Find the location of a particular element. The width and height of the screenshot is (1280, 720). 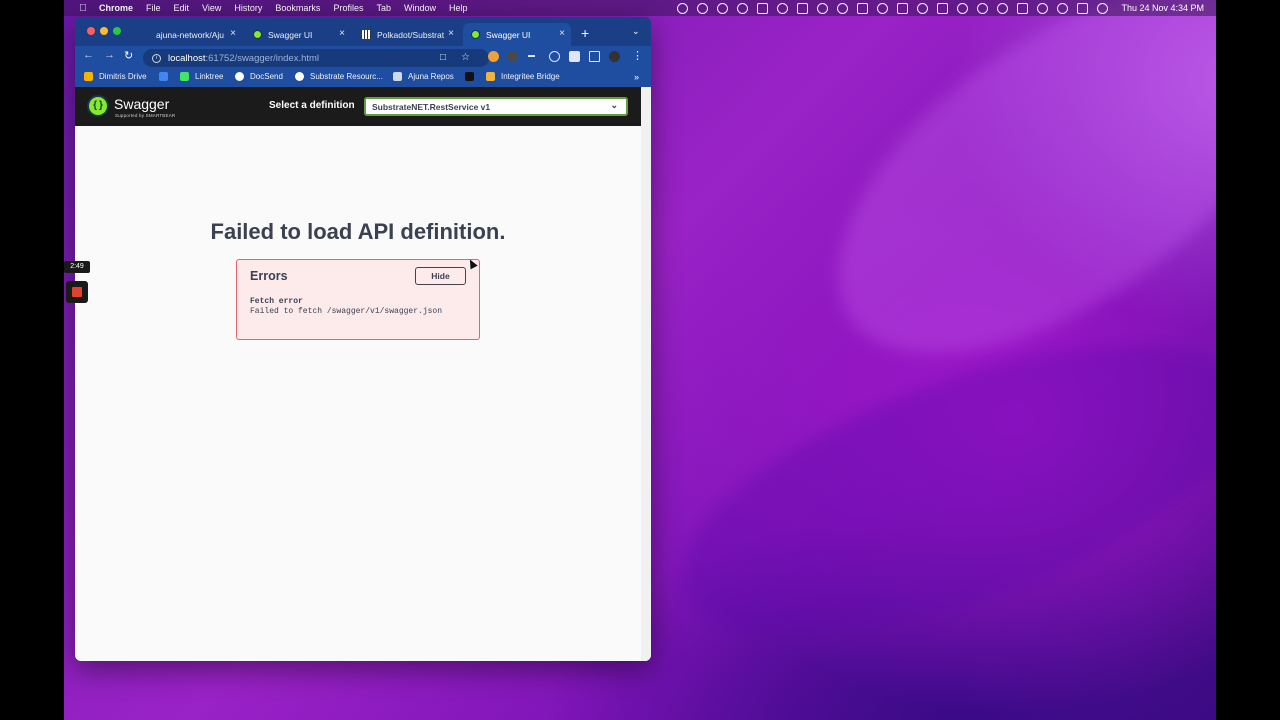

menubar-status-area: Thu 24 Nov 4:34 PM is located at coordinates (940, 8).